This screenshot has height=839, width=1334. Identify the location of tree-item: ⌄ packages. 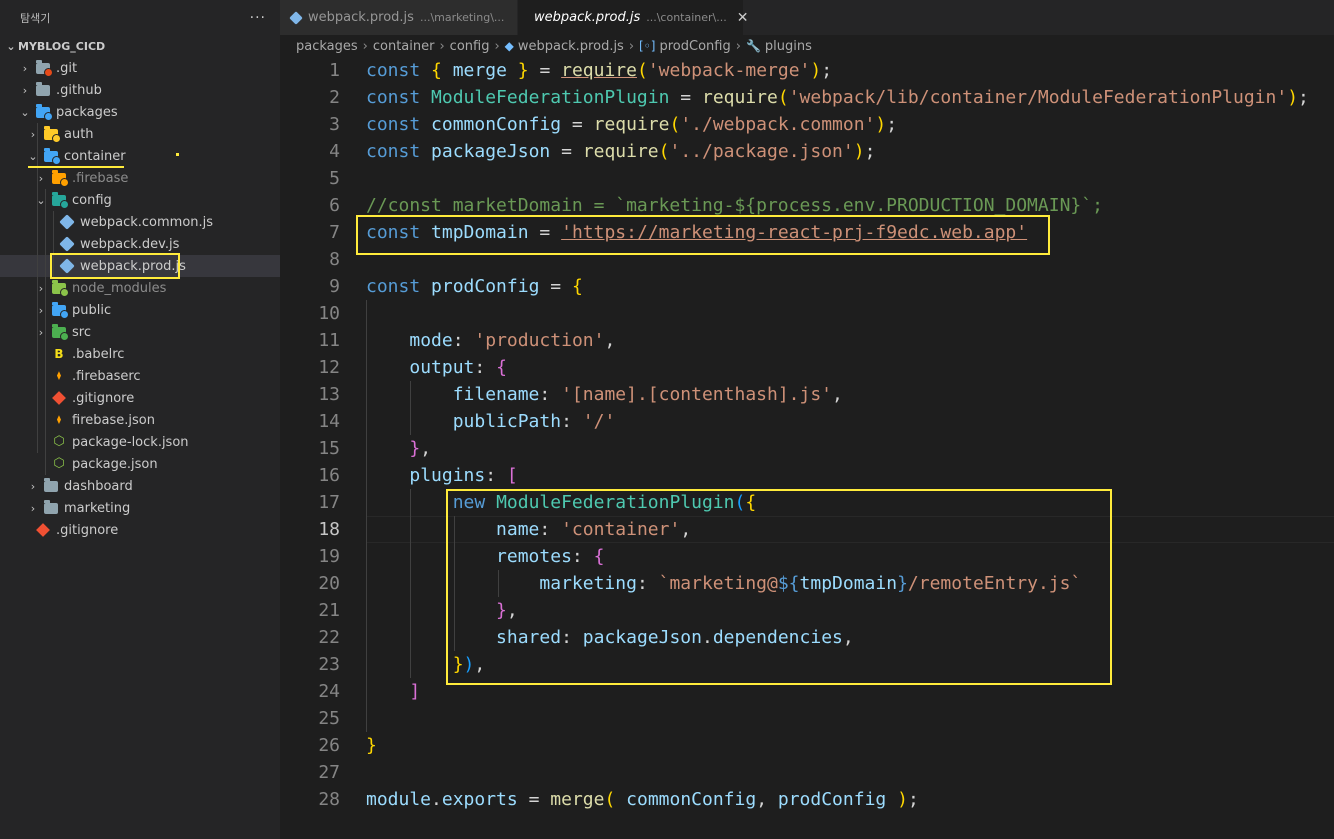
(140, 112).